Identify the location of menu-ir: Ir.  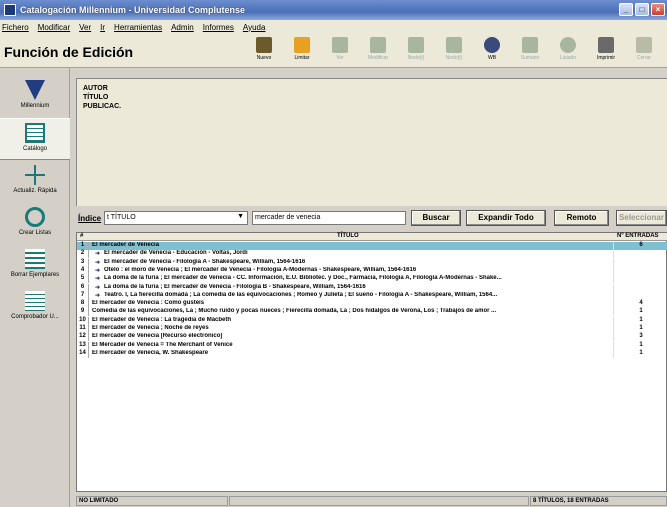
(102, 27).